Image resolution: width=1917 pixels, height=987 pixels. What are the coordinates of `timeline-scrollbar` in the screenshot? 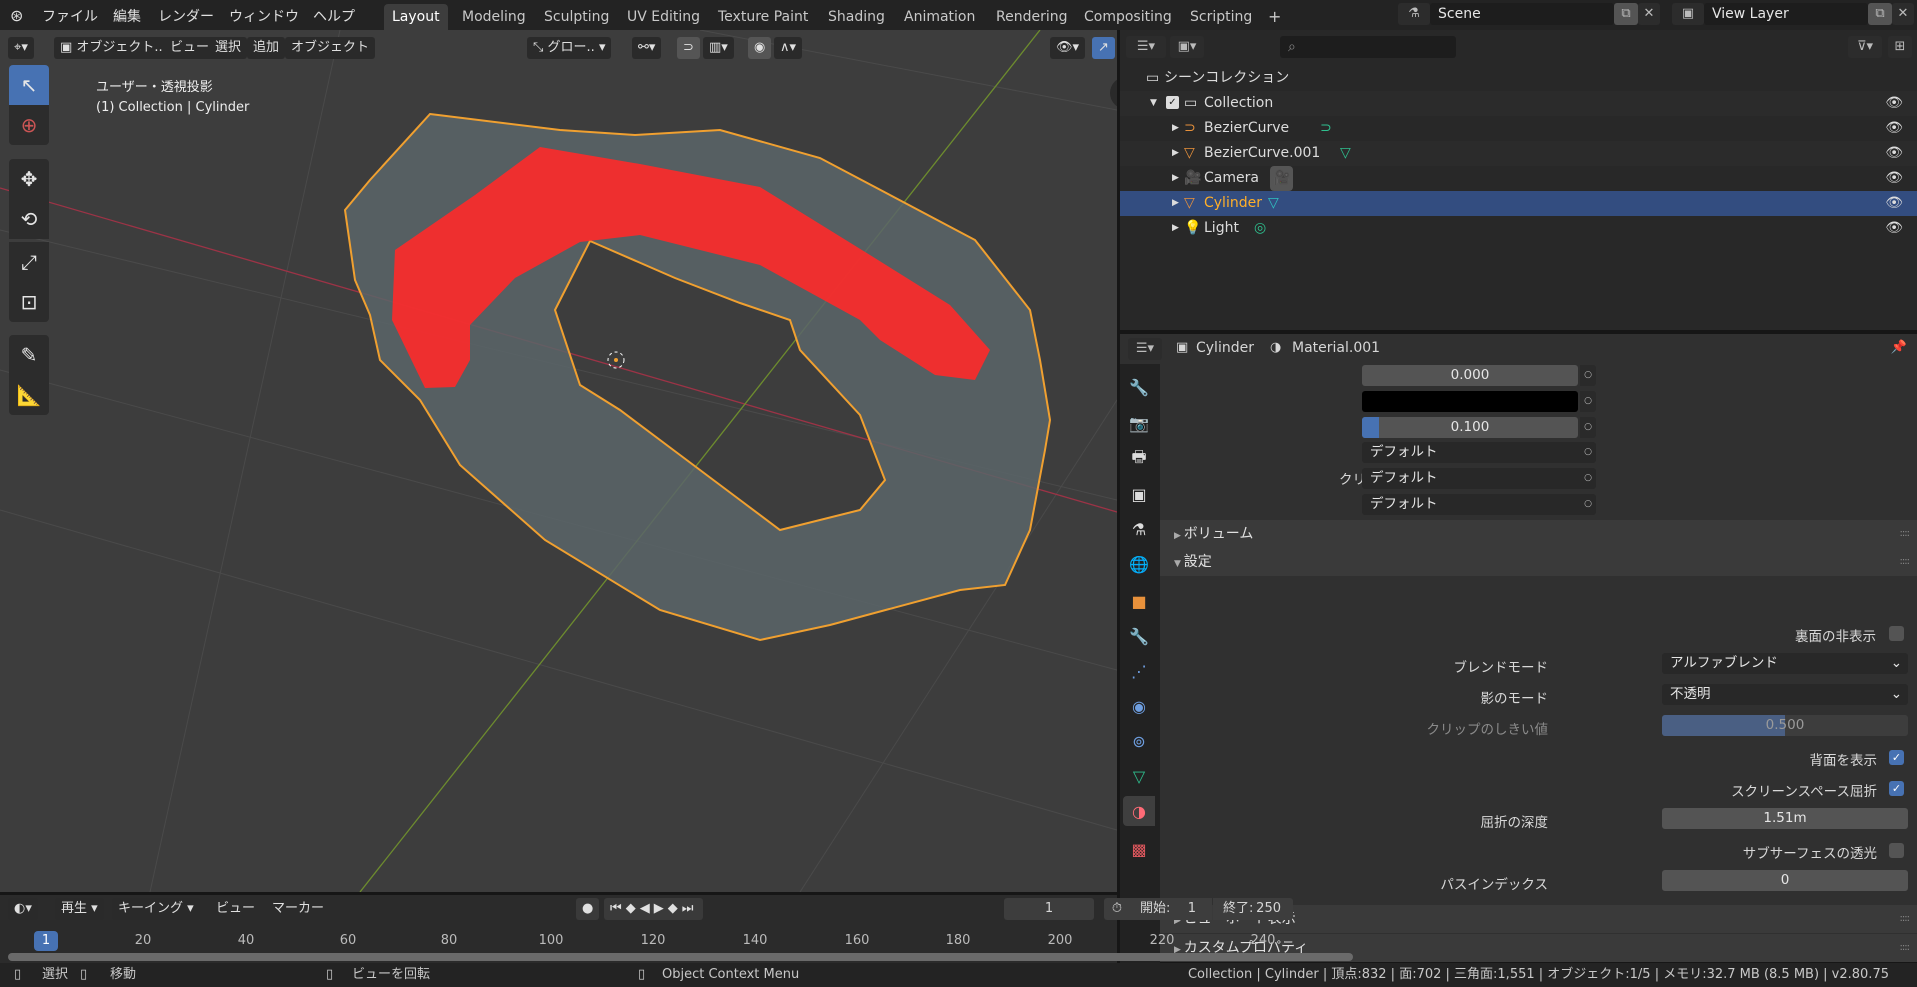 It's located at (680, 957).